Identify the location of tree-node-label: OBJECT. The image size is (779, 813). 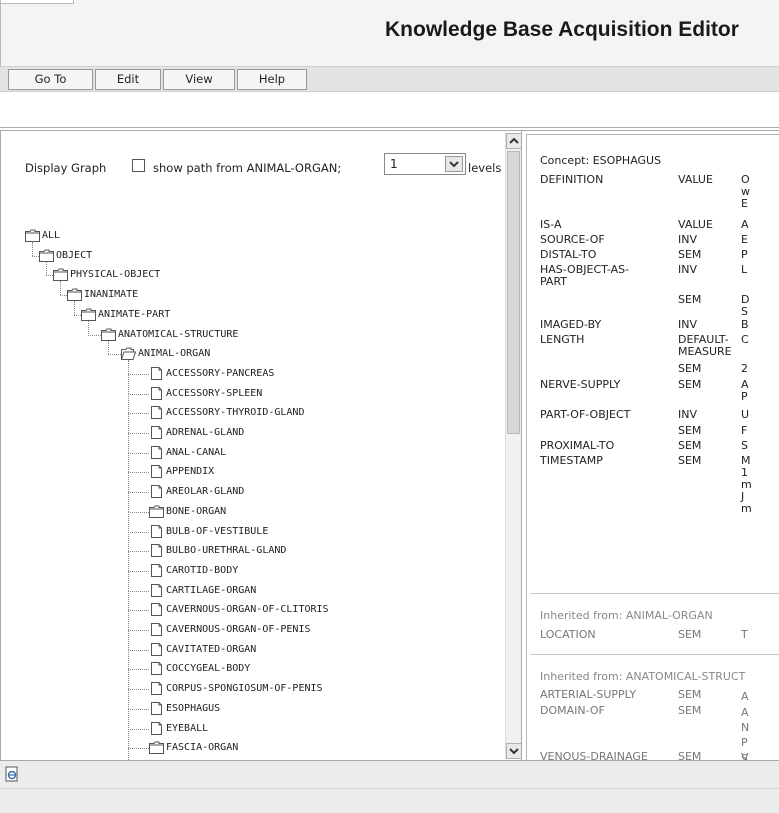
(74, 255).